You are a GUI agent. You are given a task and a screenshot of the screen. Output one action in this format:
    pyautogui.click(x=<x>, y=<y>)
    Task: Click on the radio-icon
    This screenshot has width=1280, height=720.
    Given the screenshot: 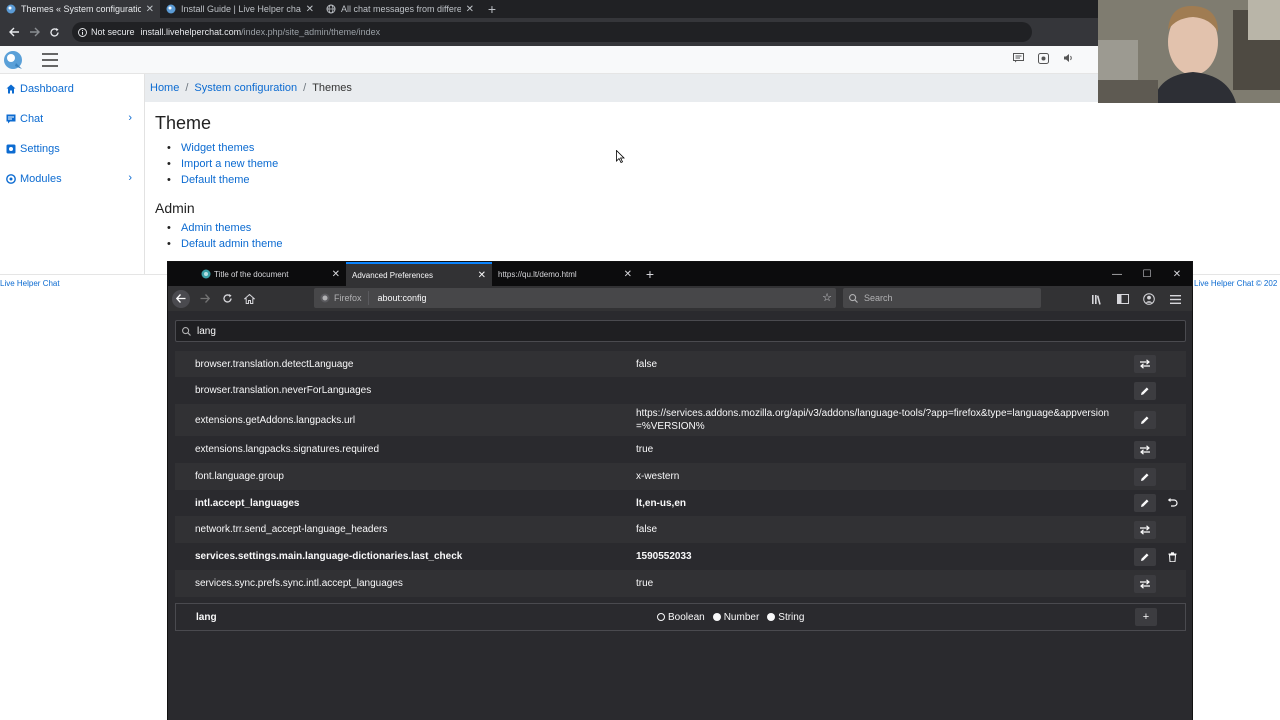 What is the action you would take?
    pyautogui.click(x=716, y=617)
    